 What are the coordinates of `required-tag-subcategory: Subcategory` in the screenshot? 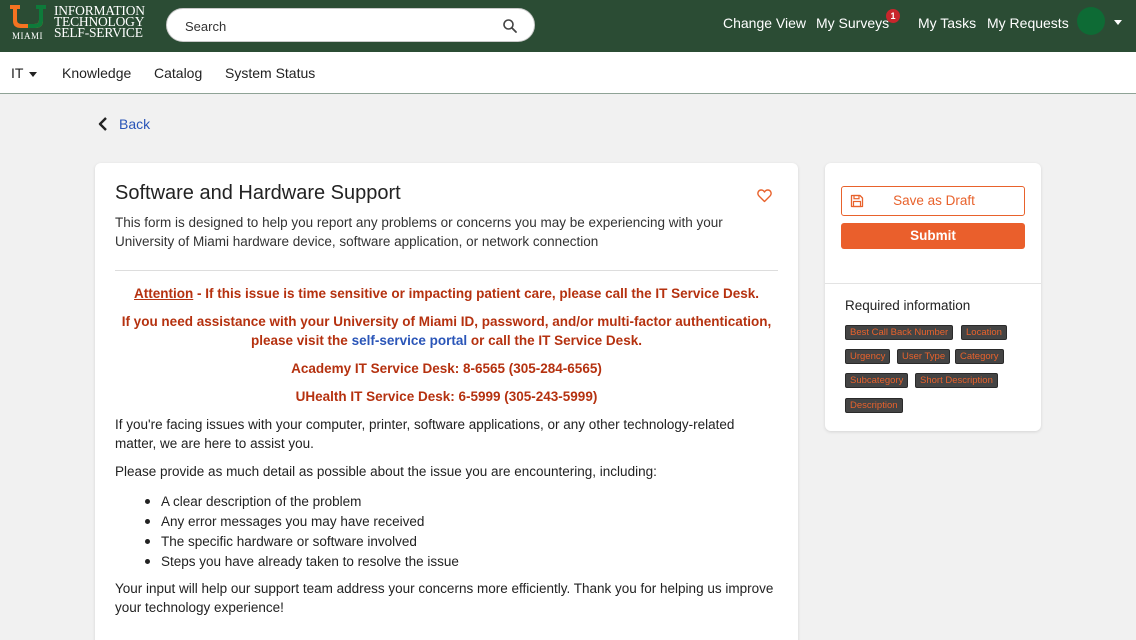 It's located at (877, 380).